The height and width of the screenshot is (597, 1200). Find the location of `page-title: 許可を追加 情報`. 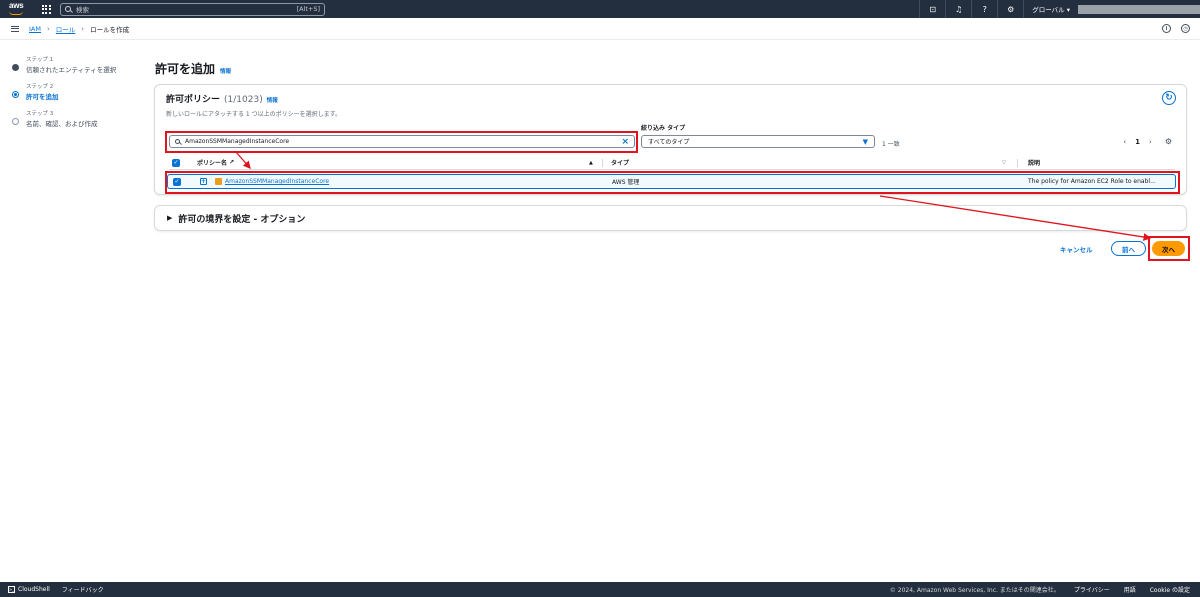

page-title: 許可を追加 情報 is located at coordinates (193, 68).